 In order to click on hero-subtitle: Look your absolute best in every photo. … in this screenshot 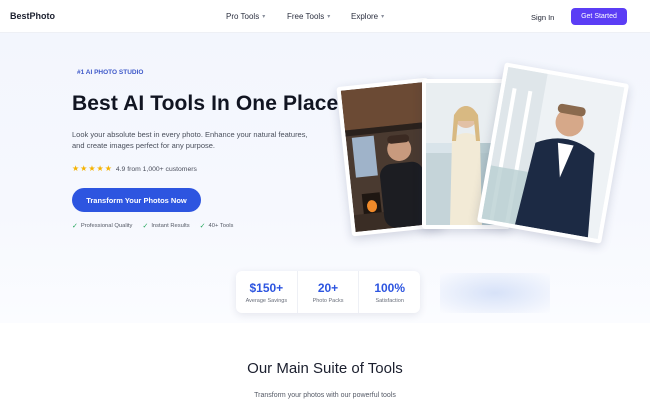, I will do `click(190, 140)`.